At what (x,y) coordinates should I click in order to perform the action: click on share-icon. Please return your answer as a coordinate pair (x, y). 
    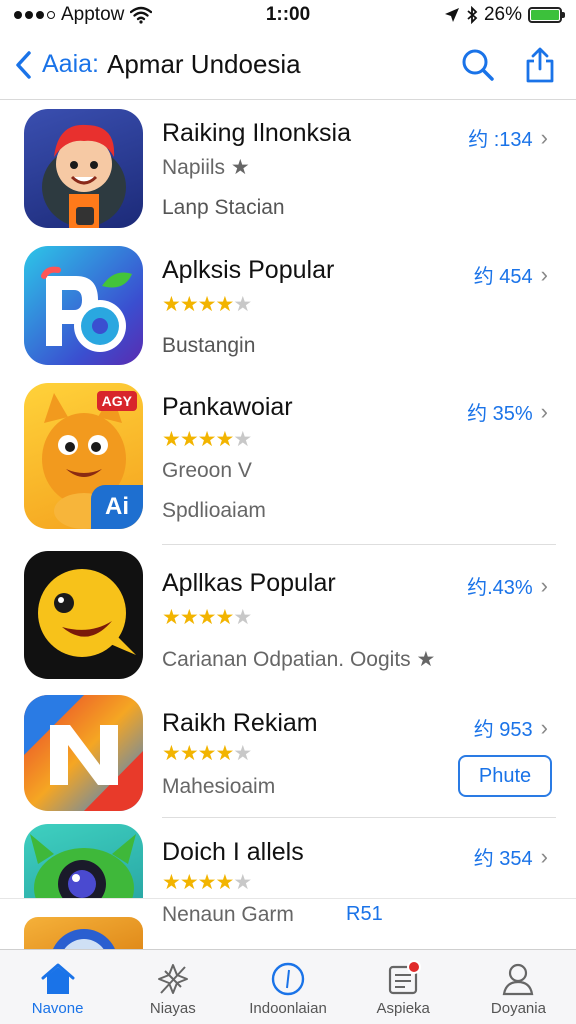
    Looking at the image, I should click on (540, 65).